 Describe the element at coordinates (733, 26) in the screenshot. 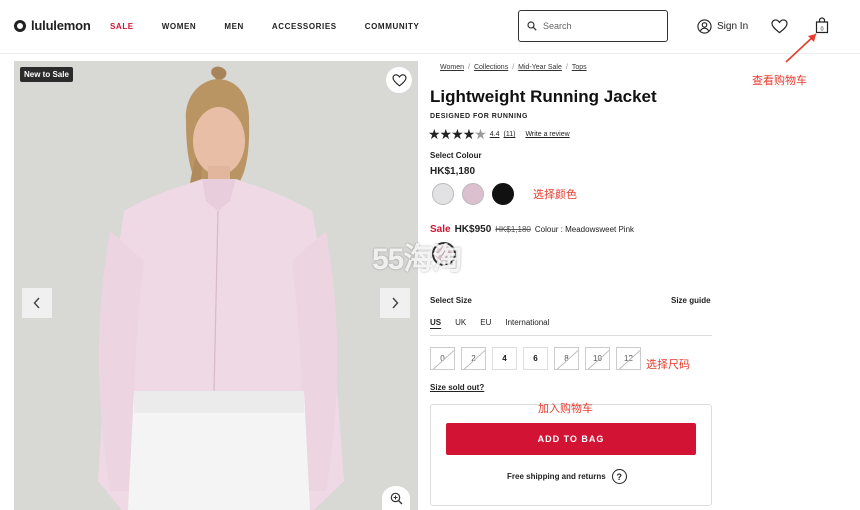

I see `sign-in-label: Sign In` at that location.